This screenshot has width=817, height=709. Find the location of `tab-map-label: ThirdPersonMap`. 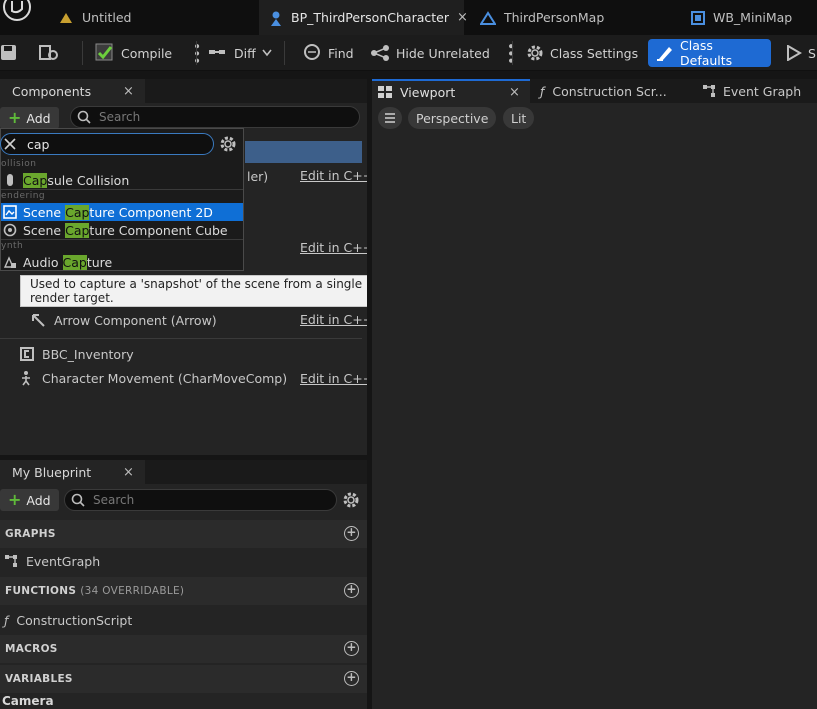

tab-map-label: ThirdPersonMap is located at coordinates (554, 17).